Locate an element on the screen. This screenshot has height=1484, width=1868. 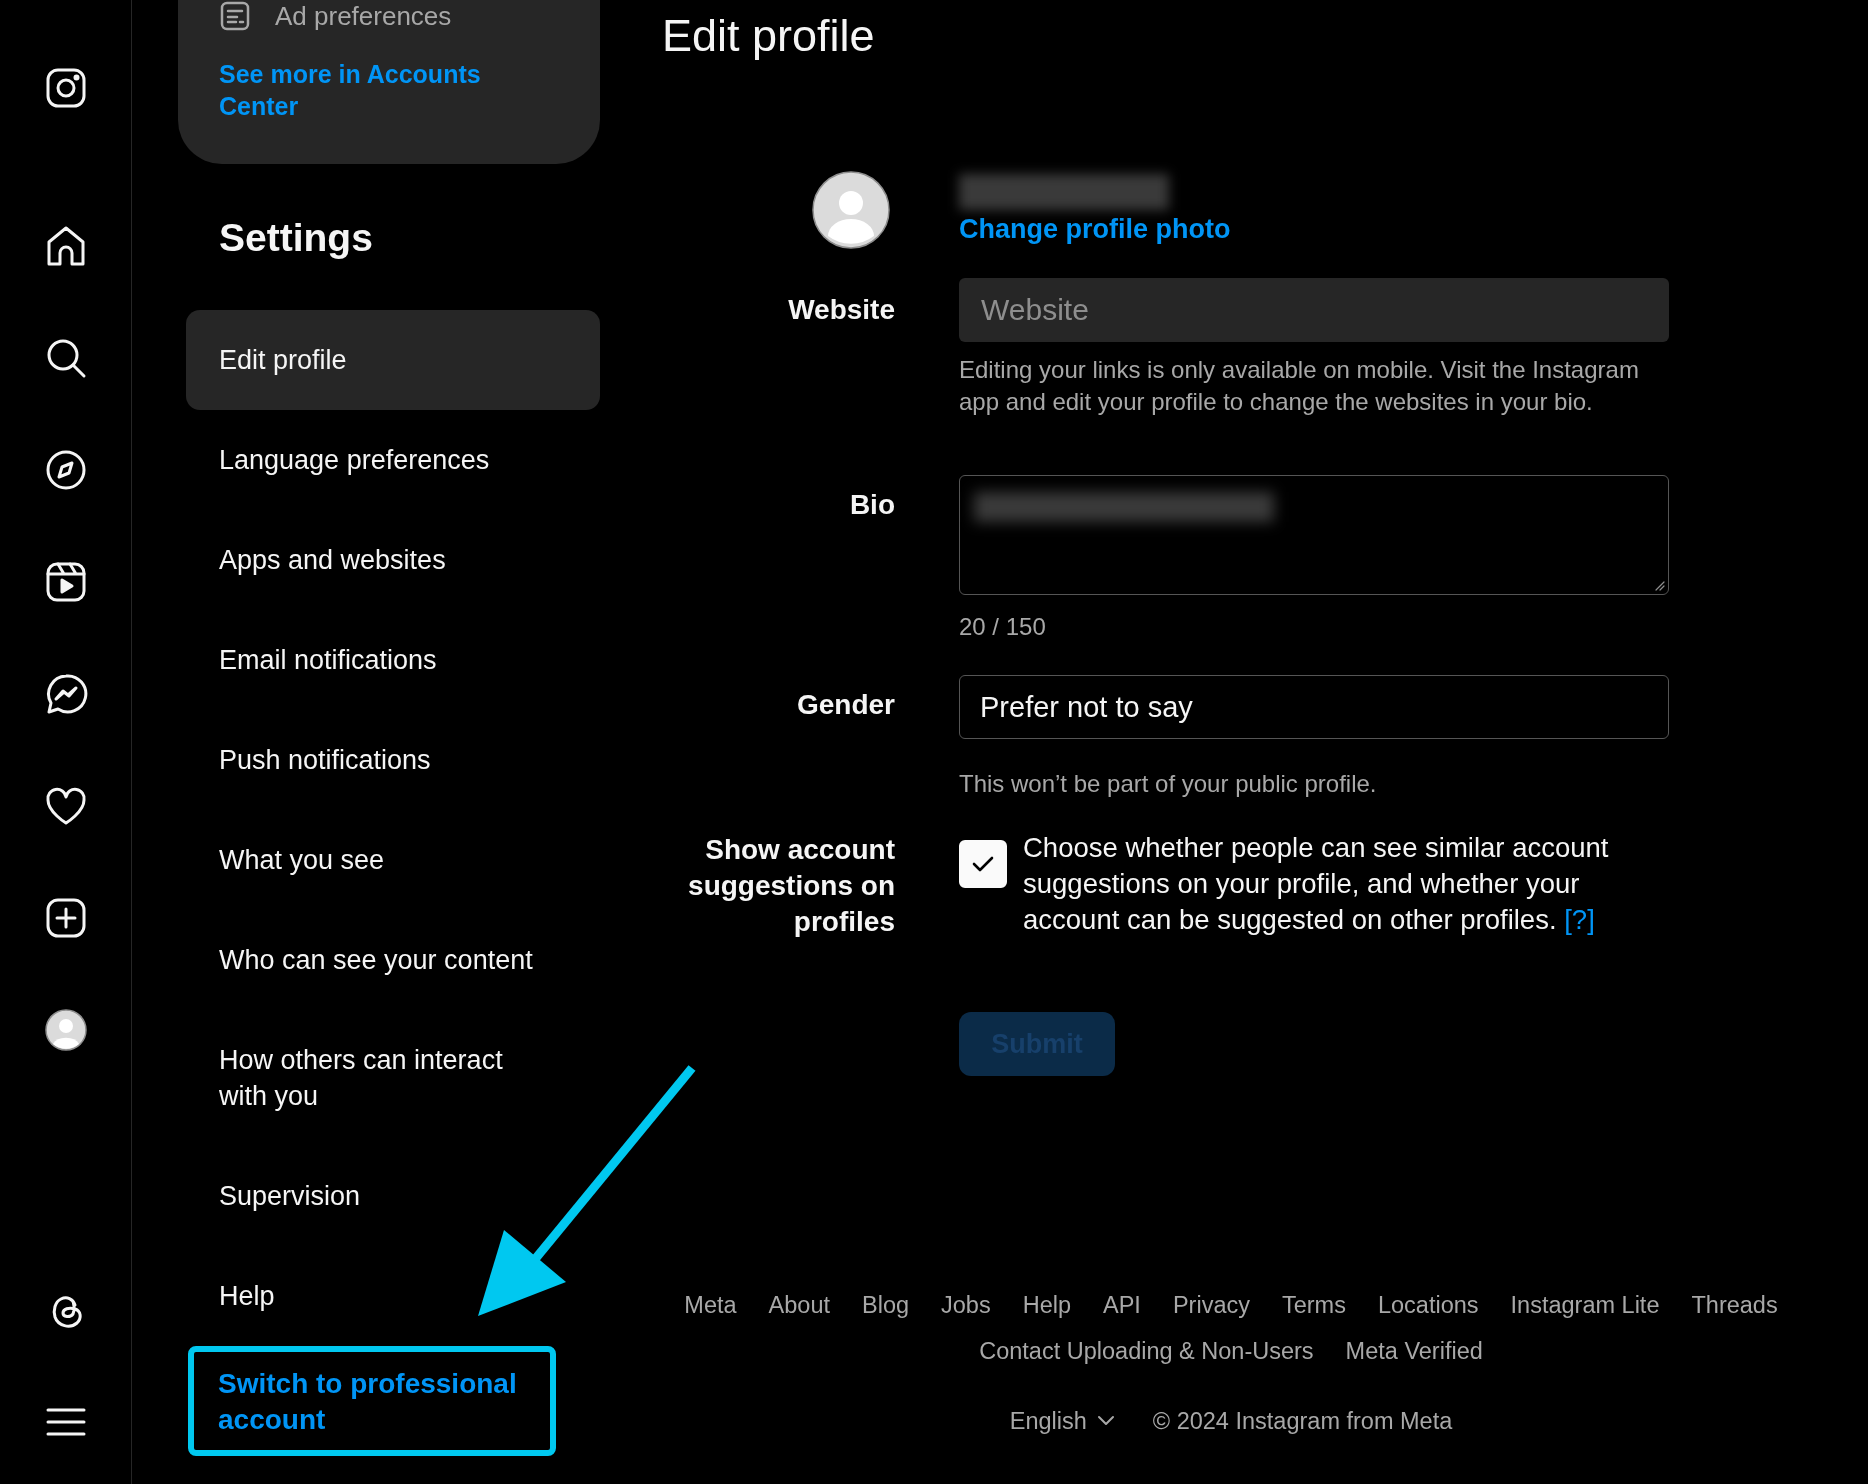
field-label: Website is located at coordinates (841, 310).